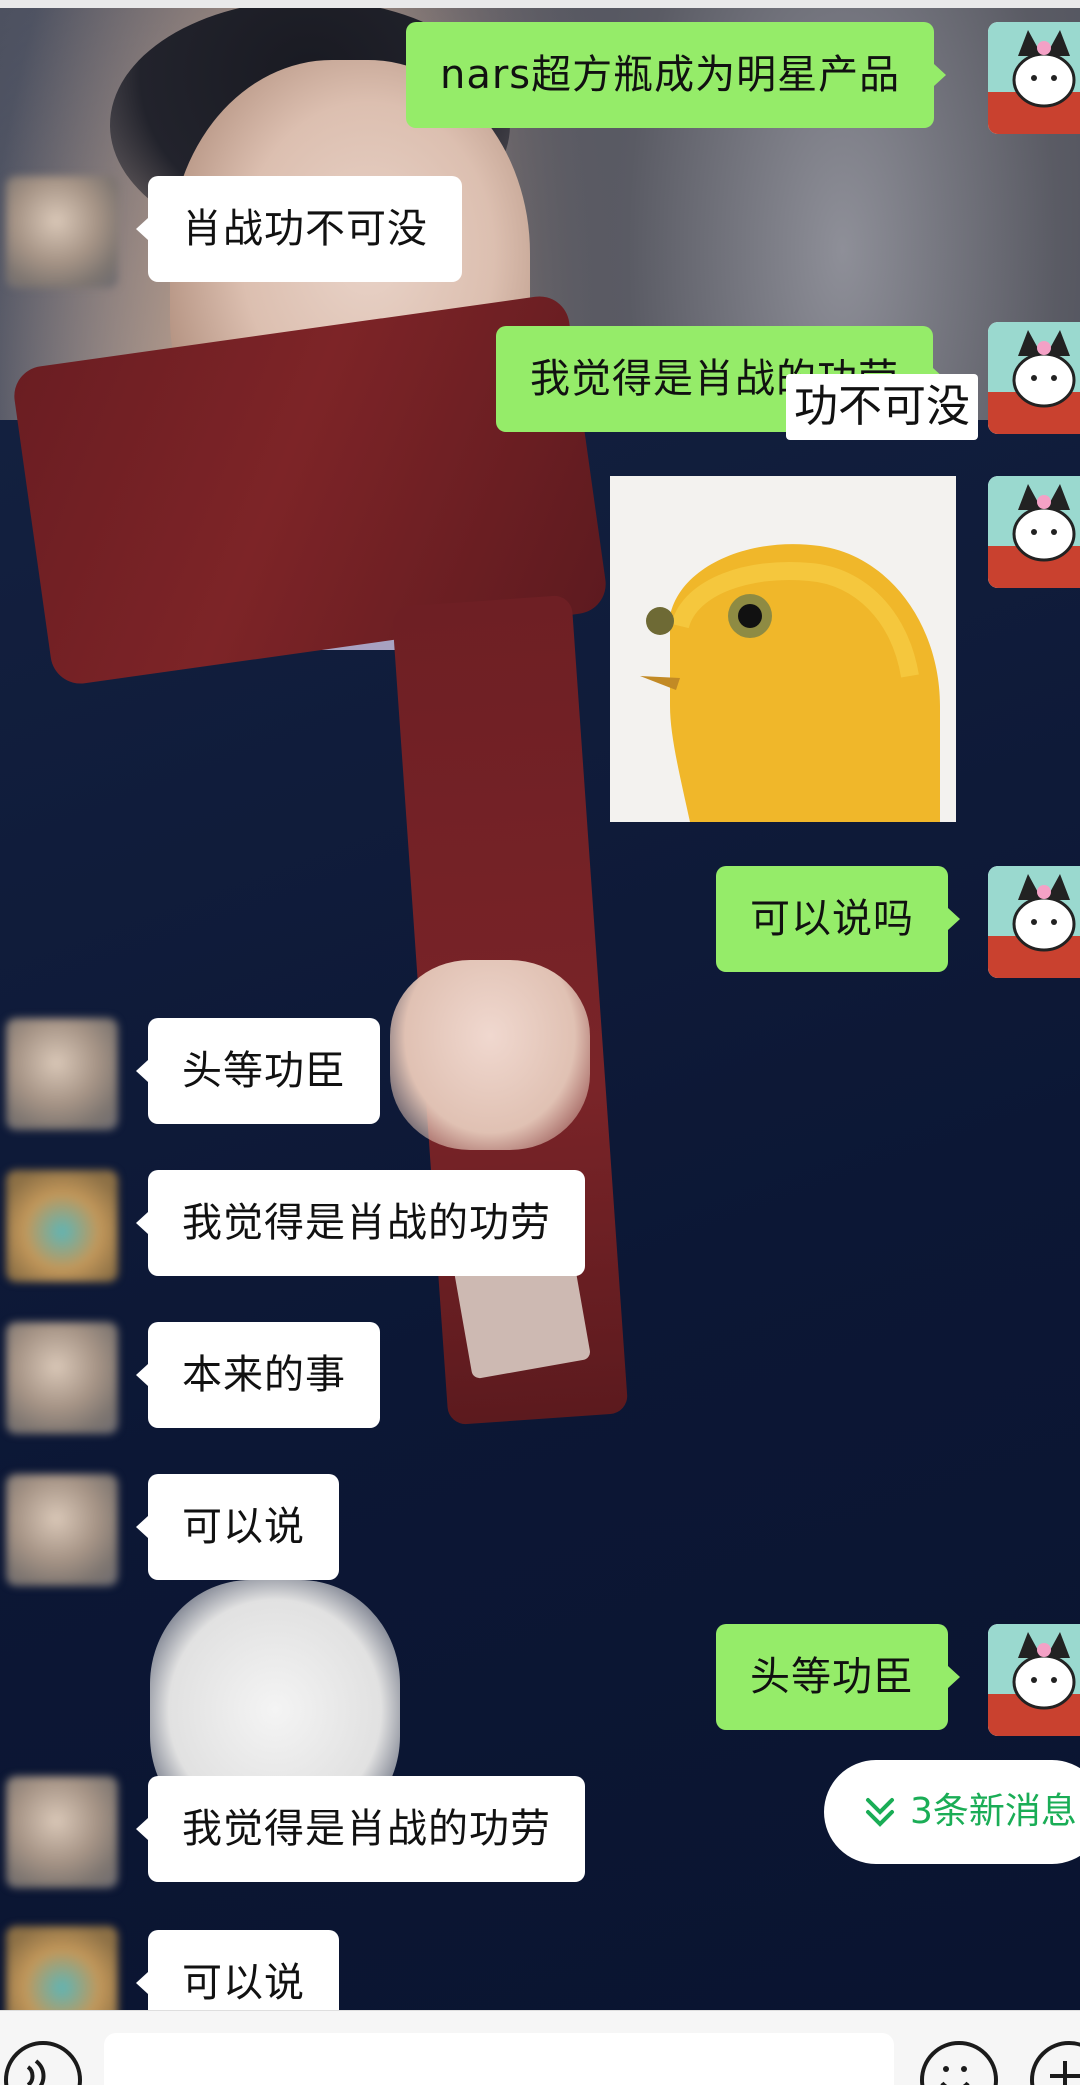 The height and width of the screenshot is (2085, 1080). What do you see at coordinates (258, 1071) in the screenshot?
I see `message-bubble-incoming: 头等功臣` at bounding box center [258, 1071].